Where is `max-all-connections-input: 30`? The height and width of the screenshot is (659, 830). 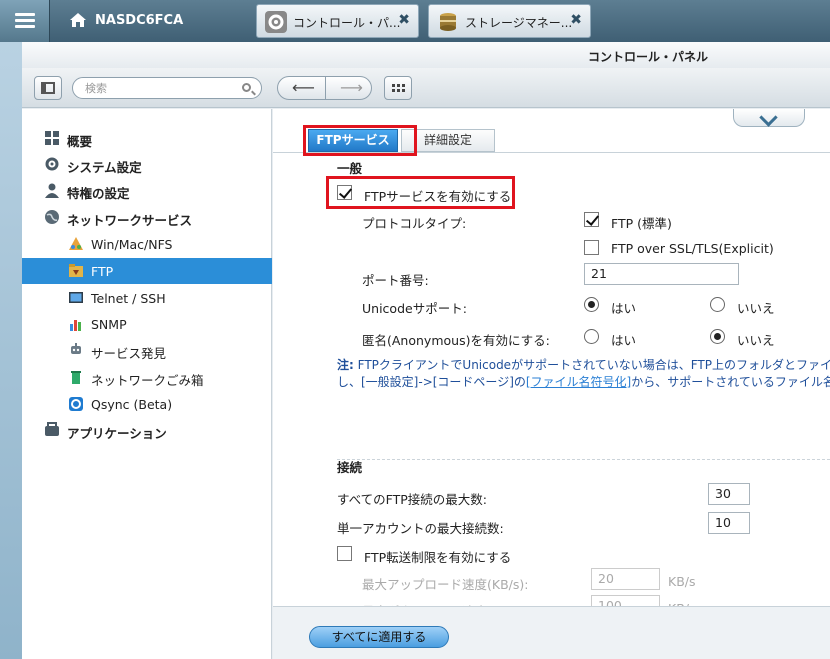
max-all-connections-input: 30 is located at coordinates (729, 494).